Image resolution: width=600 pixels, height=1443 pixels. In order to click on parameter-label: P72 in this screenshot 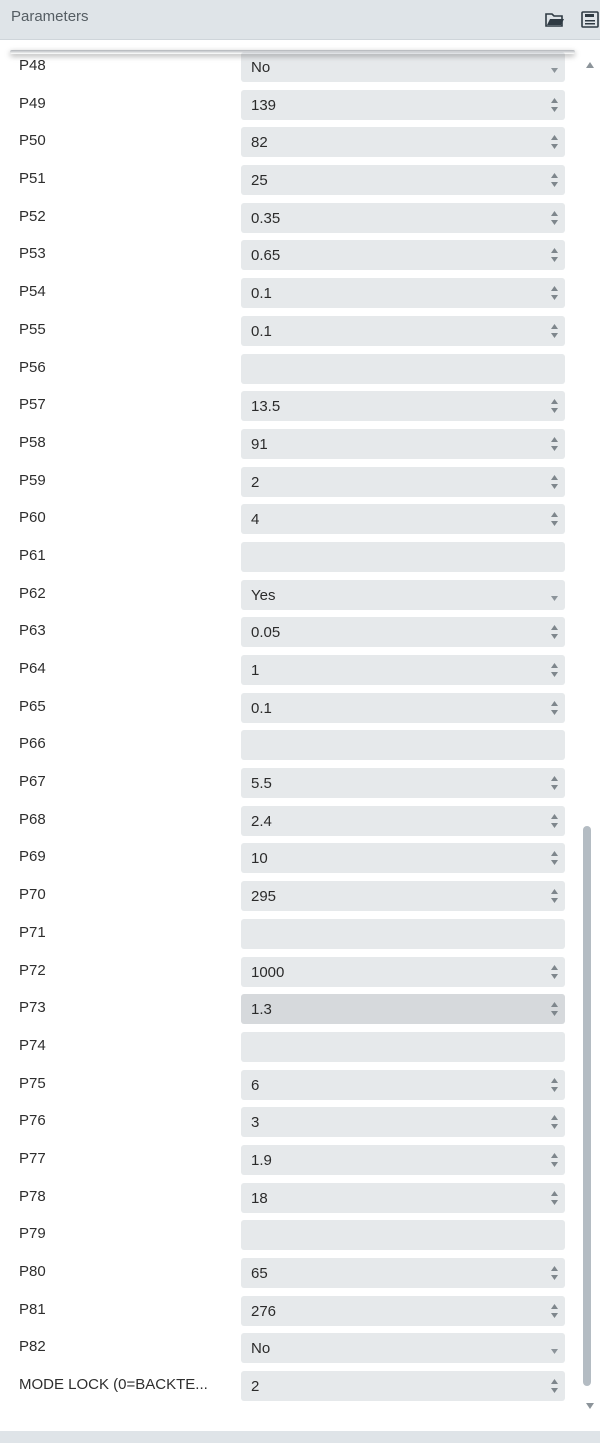, I will do `click(32, 970)`.